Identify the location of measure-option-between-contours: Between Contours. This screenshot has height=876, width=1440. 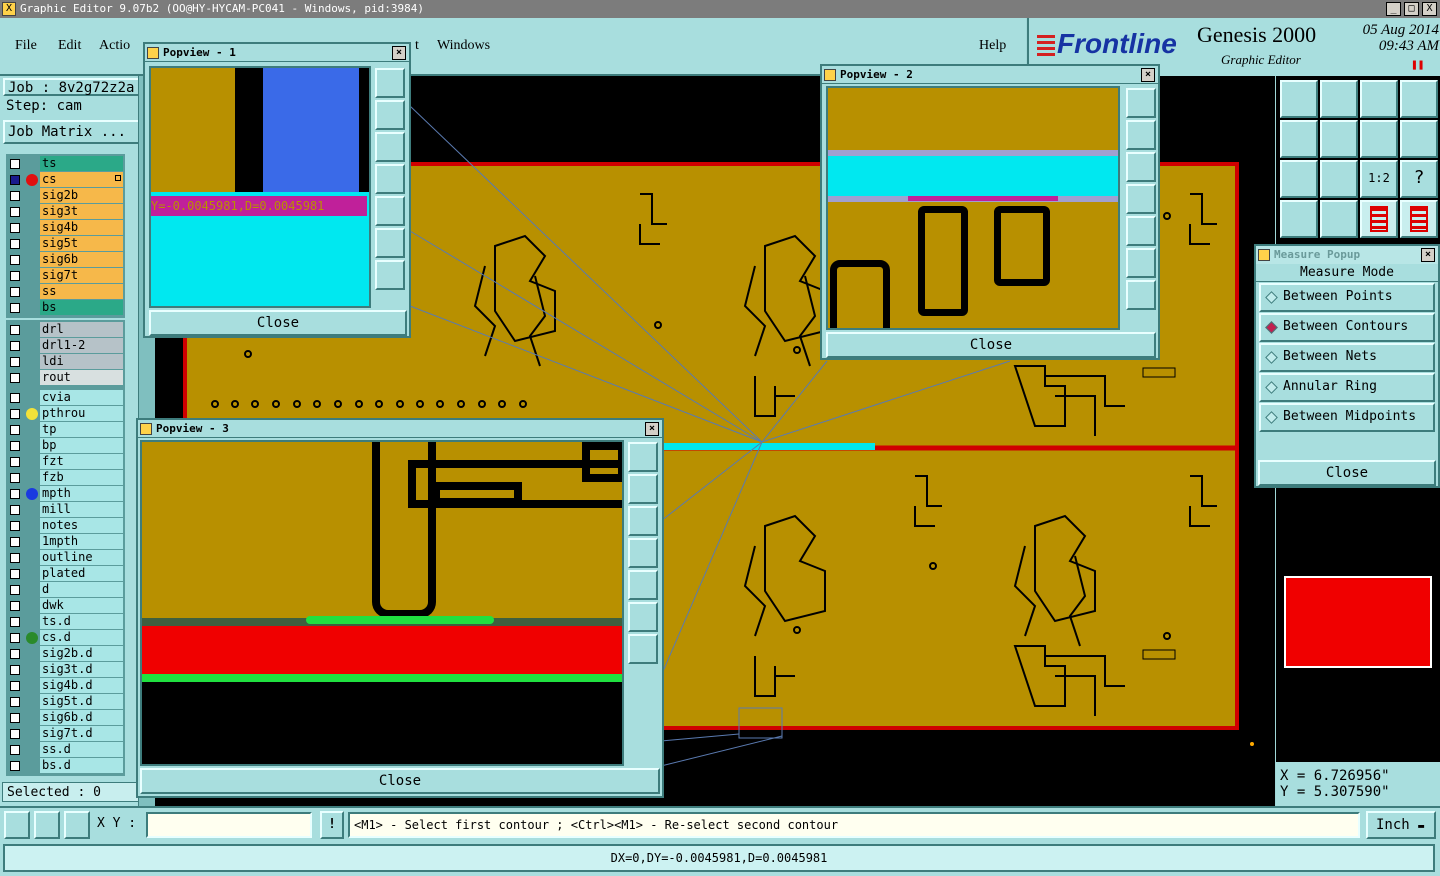
(1347, 327).